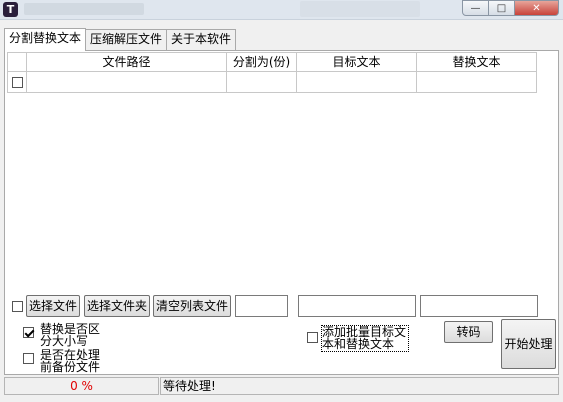 The image size is (563, 402). I want to click on maximize-button: □, so click(502, 8).